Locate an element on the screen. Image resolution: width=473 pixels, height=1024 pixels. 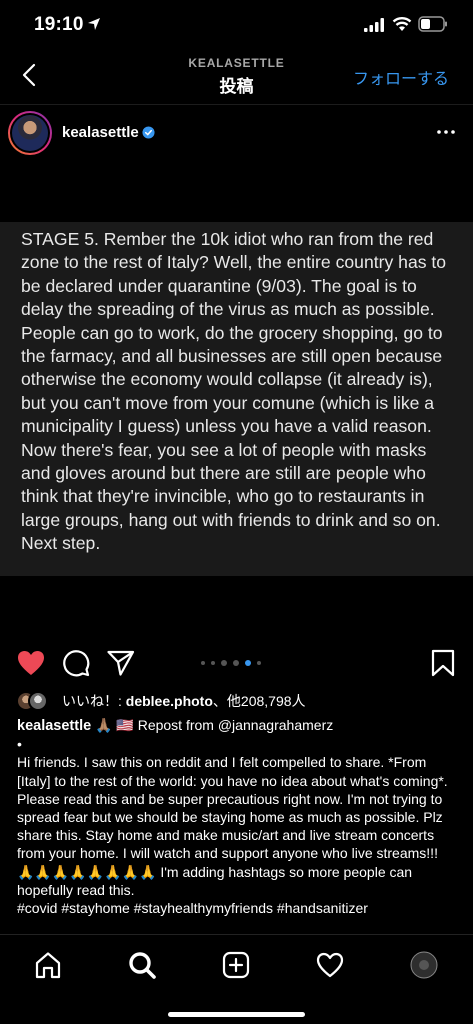
profile-avatar is located at coordinates (424, 965).